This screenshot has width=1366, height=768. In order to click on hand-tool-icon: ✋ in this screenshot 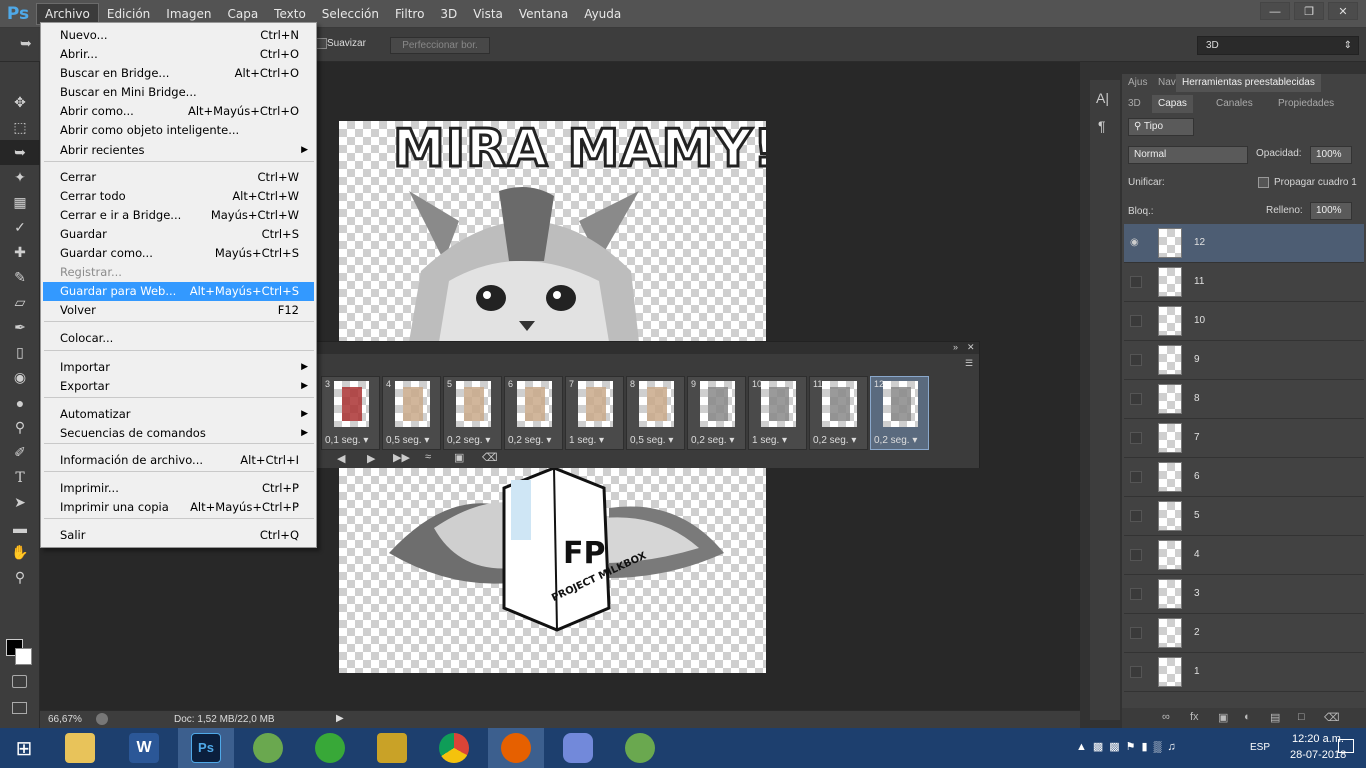, I will do `click(20, 552)`.